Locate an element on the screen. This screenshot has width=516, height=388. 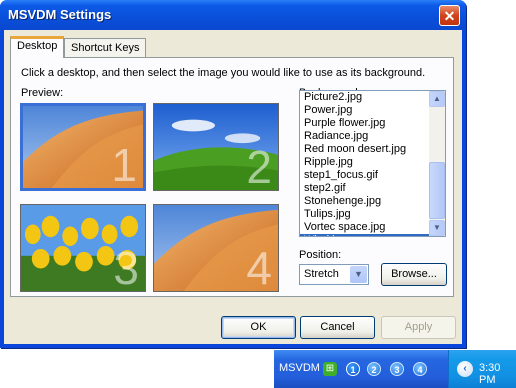
window-title: MSVDM Settings is located at coordinates (60, 14).